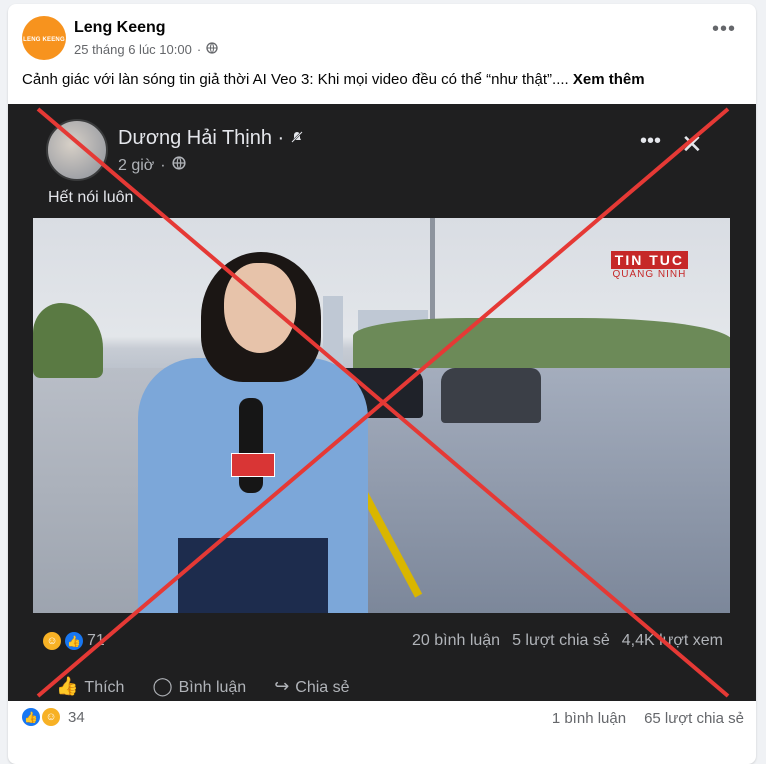 Image resolution: width=766 pixels, height=764 pixels. I want to click on channel-badge-sub: QUẢNG NINH, so click(649, 274).